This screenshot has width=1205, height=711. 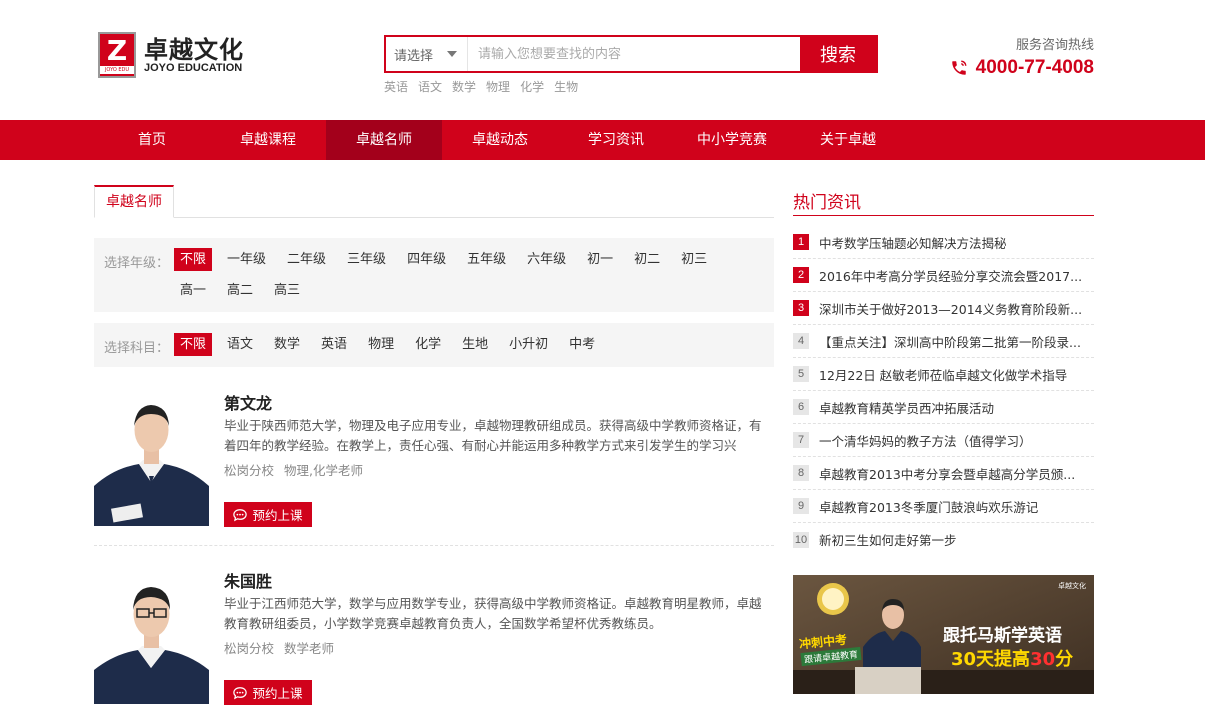 I want to click on grade-option: 四年级, so click(x=426, y=259).